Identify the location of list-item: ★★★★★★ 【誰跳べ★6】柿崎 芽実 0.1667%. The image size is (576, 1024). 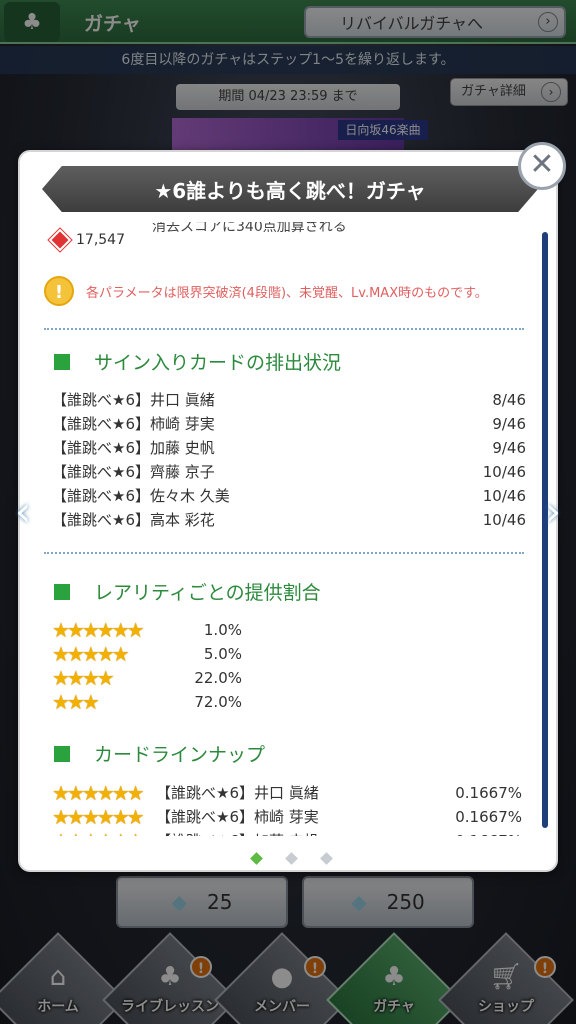
(287, 817).